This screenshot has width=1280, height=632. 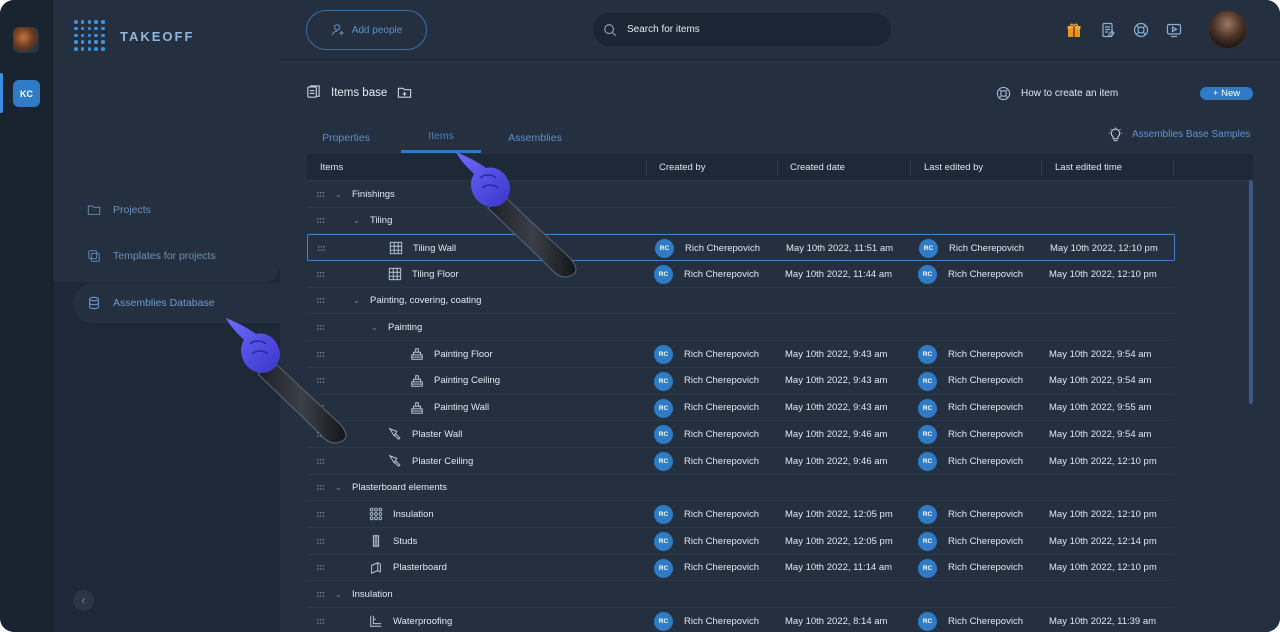 What do you see at coordinates (741, 595) in the screenshot?
I see `group-row: ⌄ Insulation` at bounding box center [741, 595].